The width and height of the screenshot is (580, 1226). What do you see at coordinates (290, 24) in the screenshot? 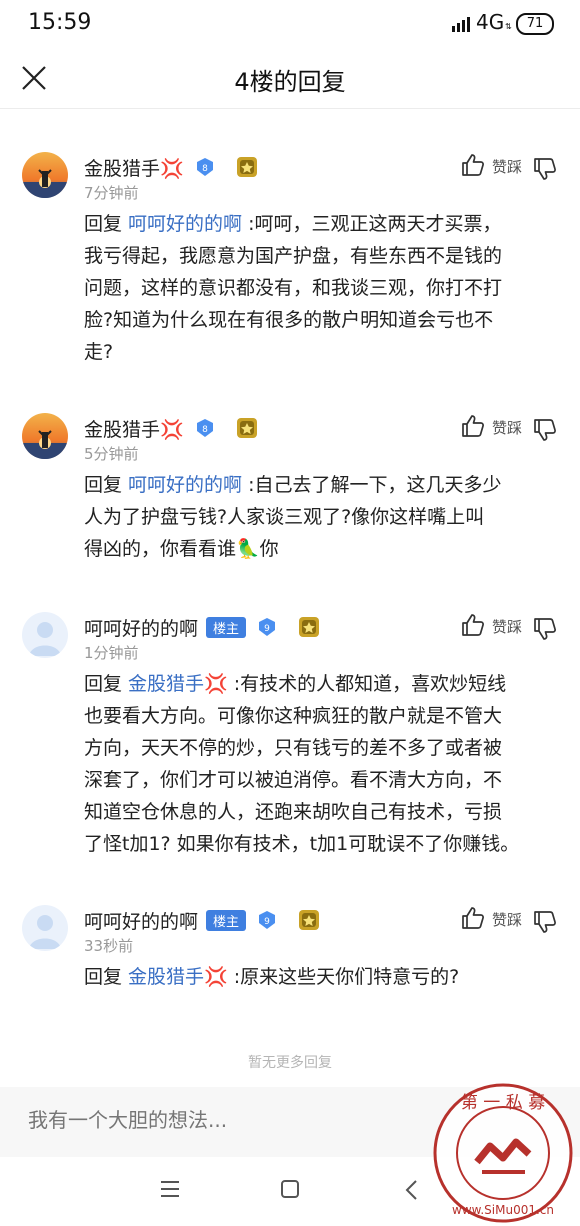
I see `status-bar: 15:59 4G ⇅ 71` at bounding box center [290, 24].